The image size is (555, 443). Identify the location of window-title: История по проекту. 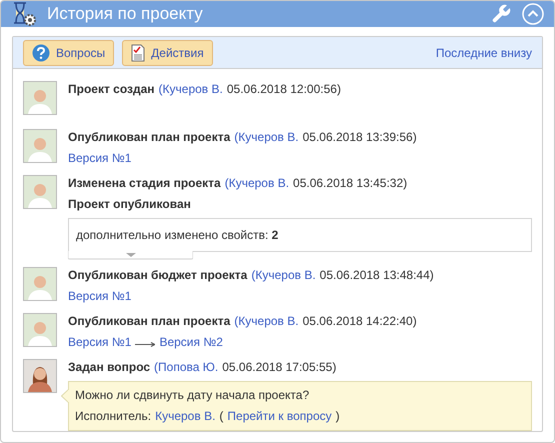
(125, 14).